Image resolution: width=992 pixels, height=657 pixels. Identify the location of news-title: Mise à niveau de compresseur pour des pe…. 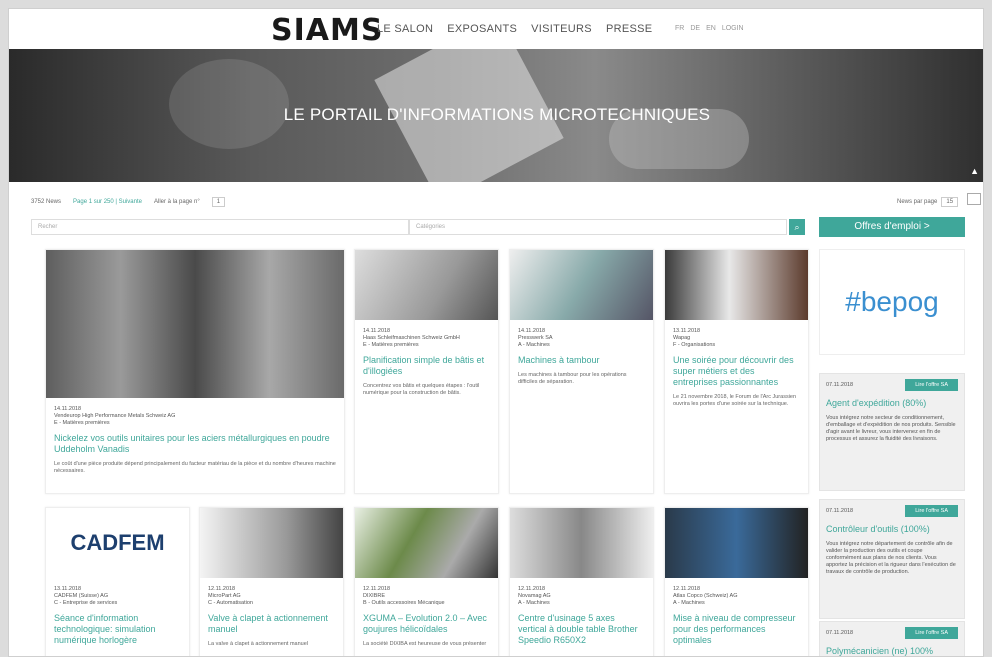
(736, 629).